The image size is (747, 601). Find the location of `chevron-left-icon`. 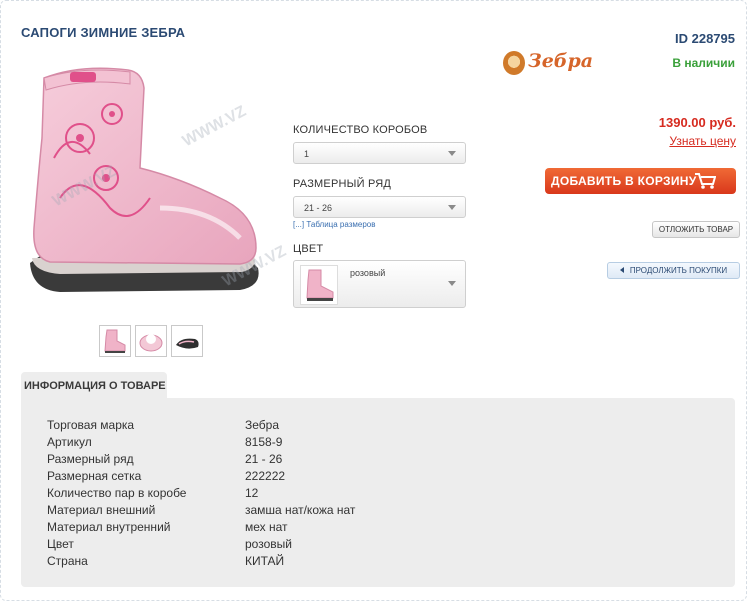

chevron-left-icon is located at coordinates (621, 270).